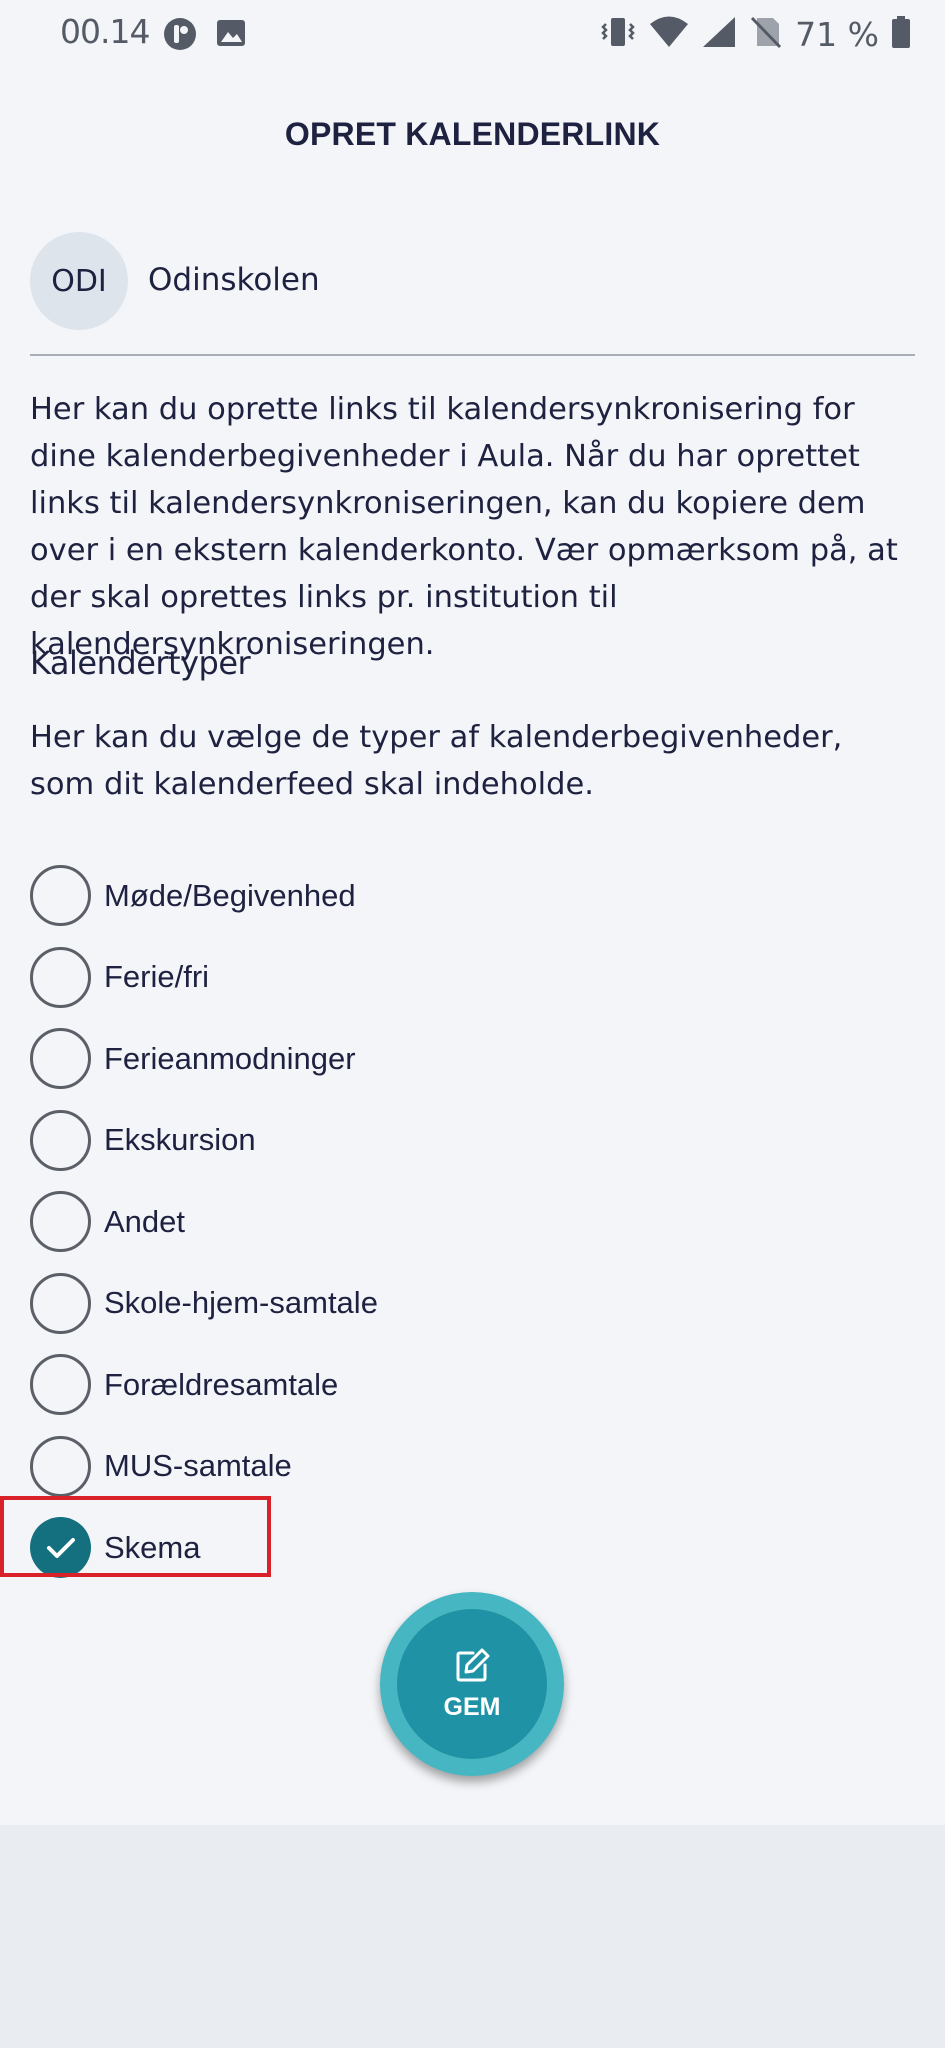  What do you see at coordinates (472, 1304) in the screenshot?
I see `calendar-type-option: Skole-hjem-samtale` at bounding box center [472, 1304].